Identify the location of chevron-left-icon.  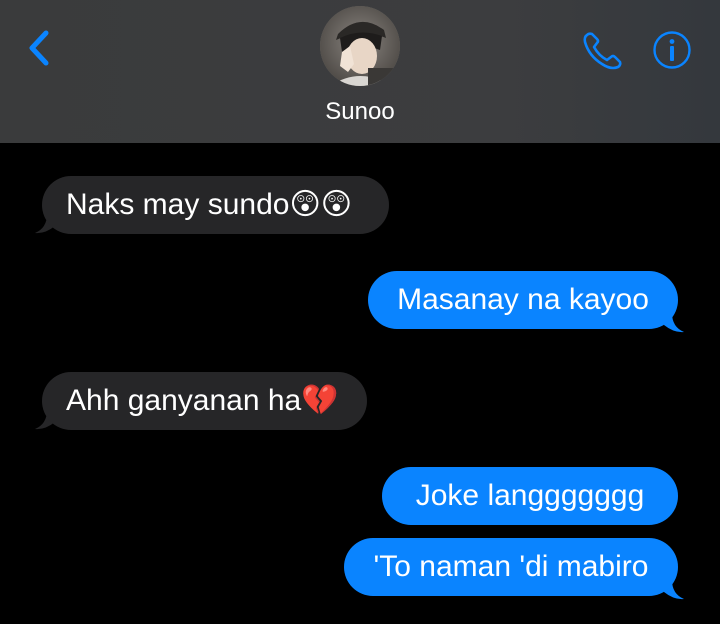
(39, 48).